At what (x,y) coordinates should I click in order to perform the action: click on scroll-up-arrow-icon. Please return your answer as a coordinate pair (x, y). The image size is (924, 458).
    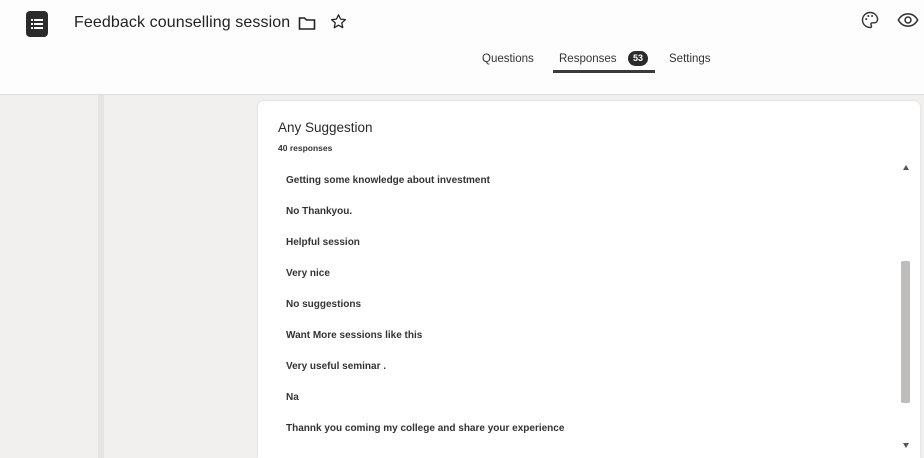
    Looking at the image, I should click on (906, 167).